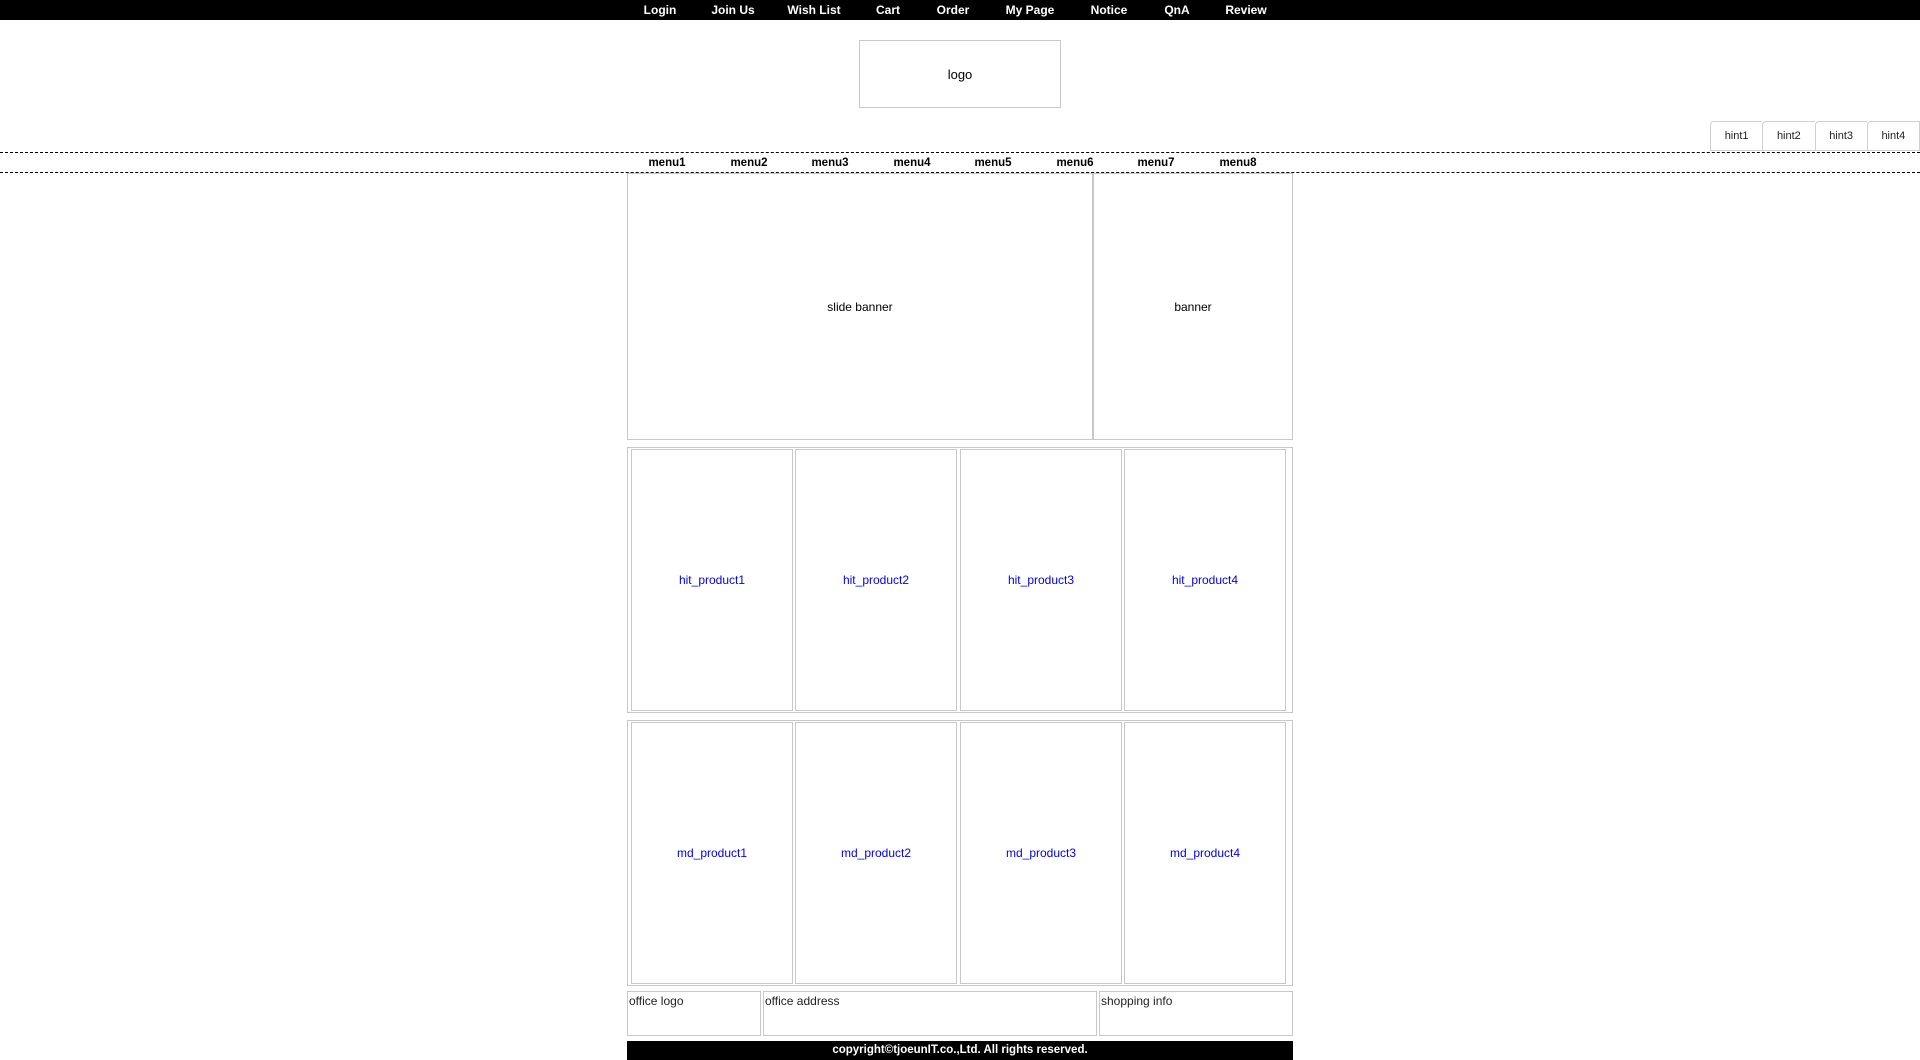  What do you see at coordinates (712, 853) in the screenshot?
I see `md-product-1: md_product1` at bounding box center [712, 853].